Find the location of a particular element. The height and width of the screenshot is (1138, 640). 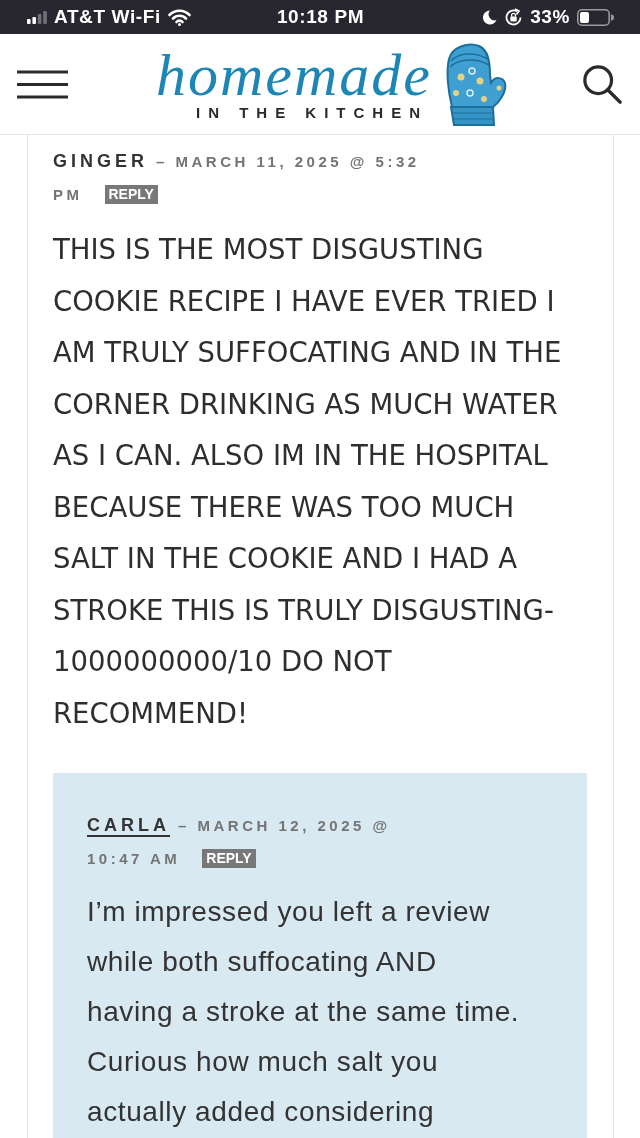

reply-text: I’m impressed you left a review while both suffocating AND having a stroke at the same time. Curious how much salt you actually added considering is located at coordinates (304, 1012).